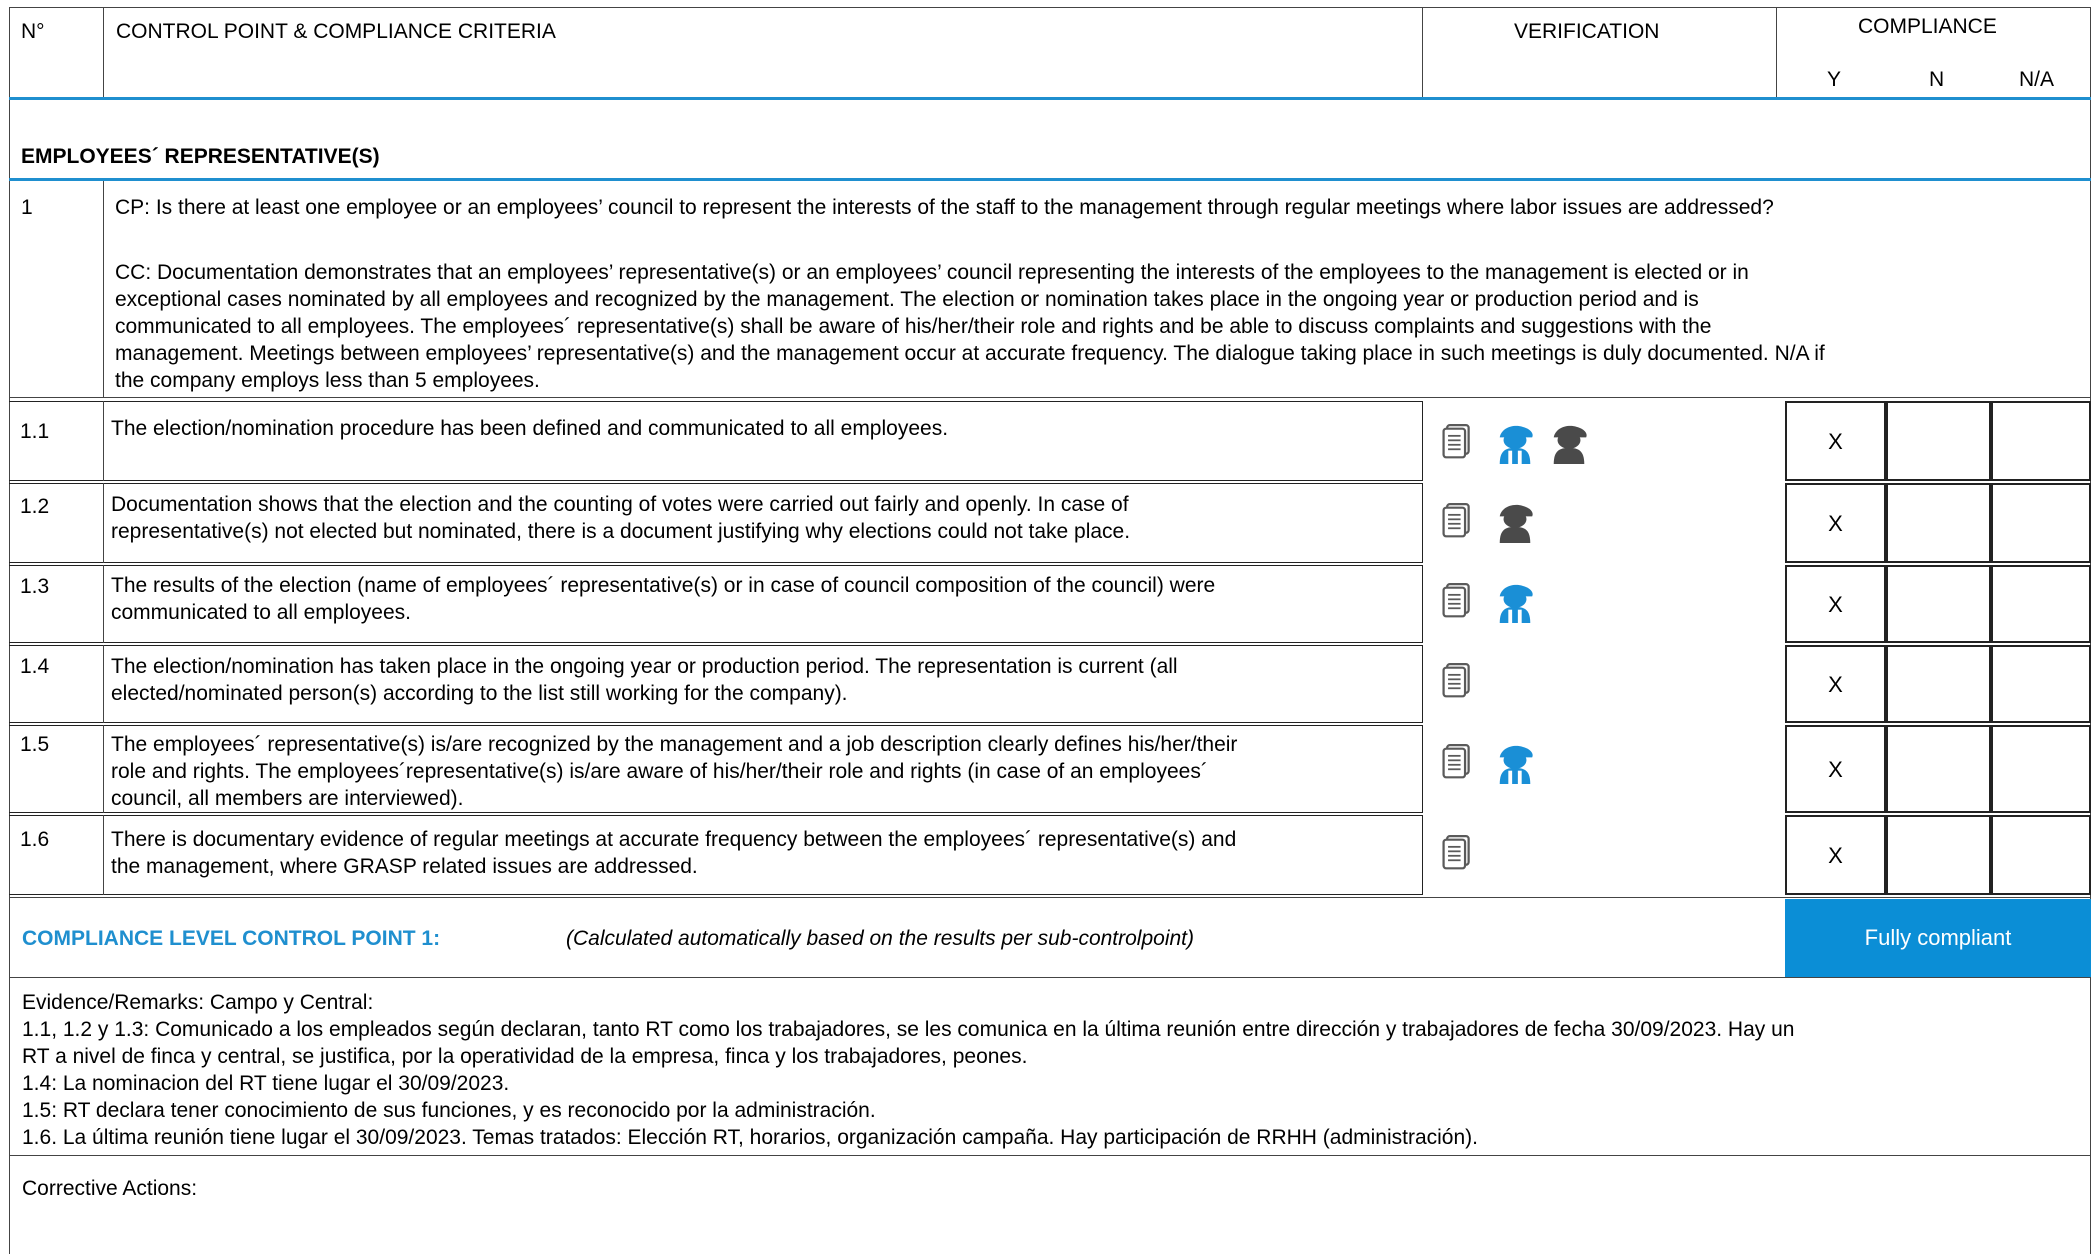 The width and height of the screenshot is (2098, 1254). I want to click on row-text-line: council, all members are interviewed)., so click(287, 798).